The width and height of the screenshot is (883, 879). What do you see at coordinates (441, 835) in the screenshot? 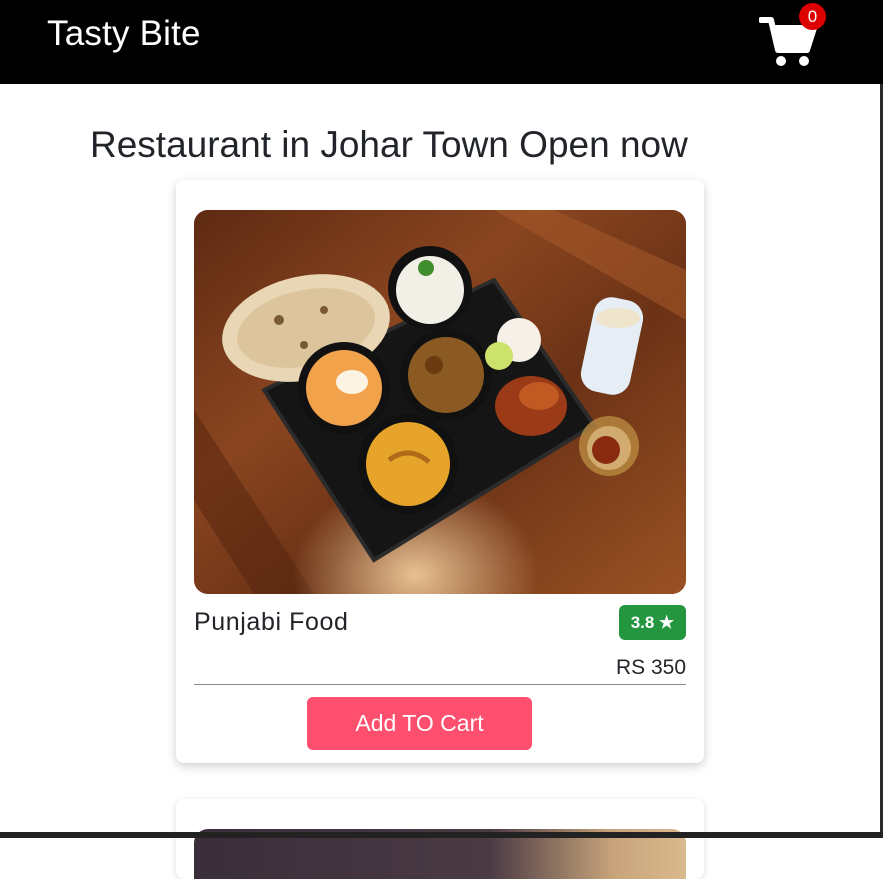
I see `horizontal-scrollbar` at bounding box center [441, 835].